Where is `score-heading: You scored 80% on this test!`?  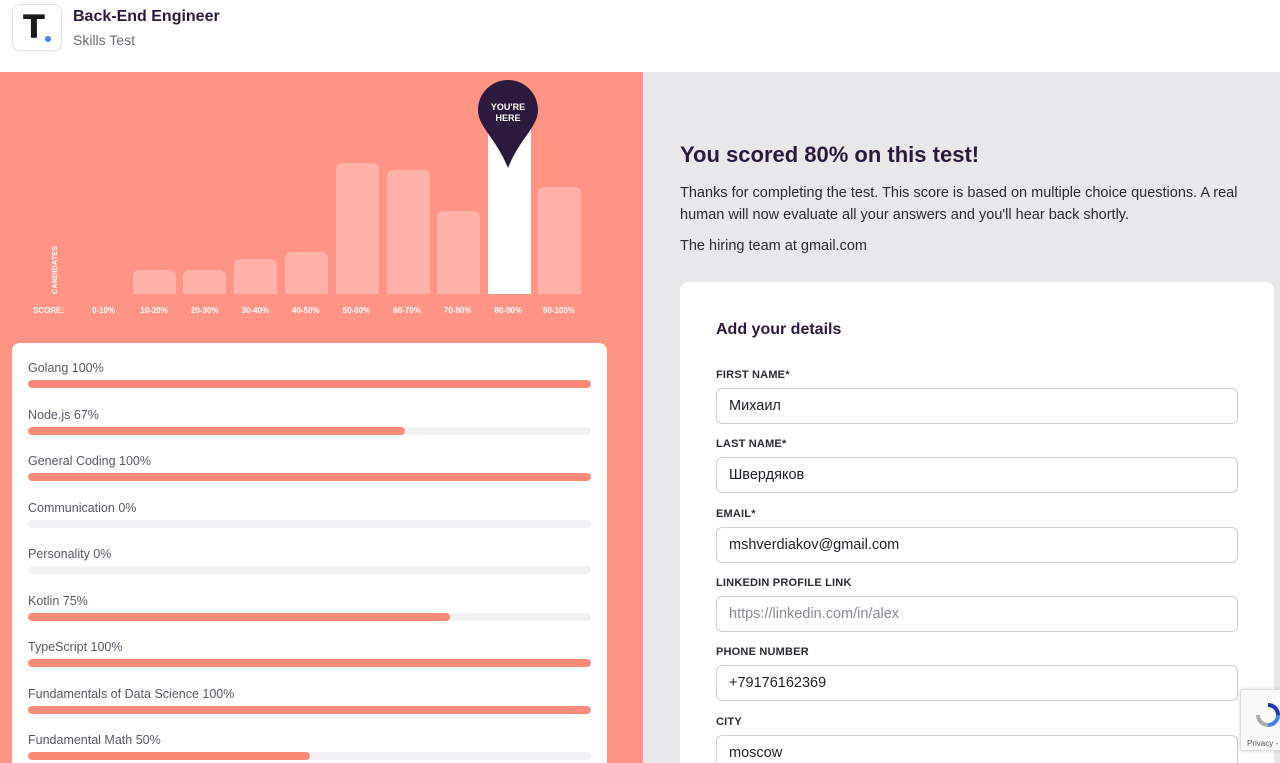 score-heading: You scored 80% on this test! is located at coordinates (830, 154).